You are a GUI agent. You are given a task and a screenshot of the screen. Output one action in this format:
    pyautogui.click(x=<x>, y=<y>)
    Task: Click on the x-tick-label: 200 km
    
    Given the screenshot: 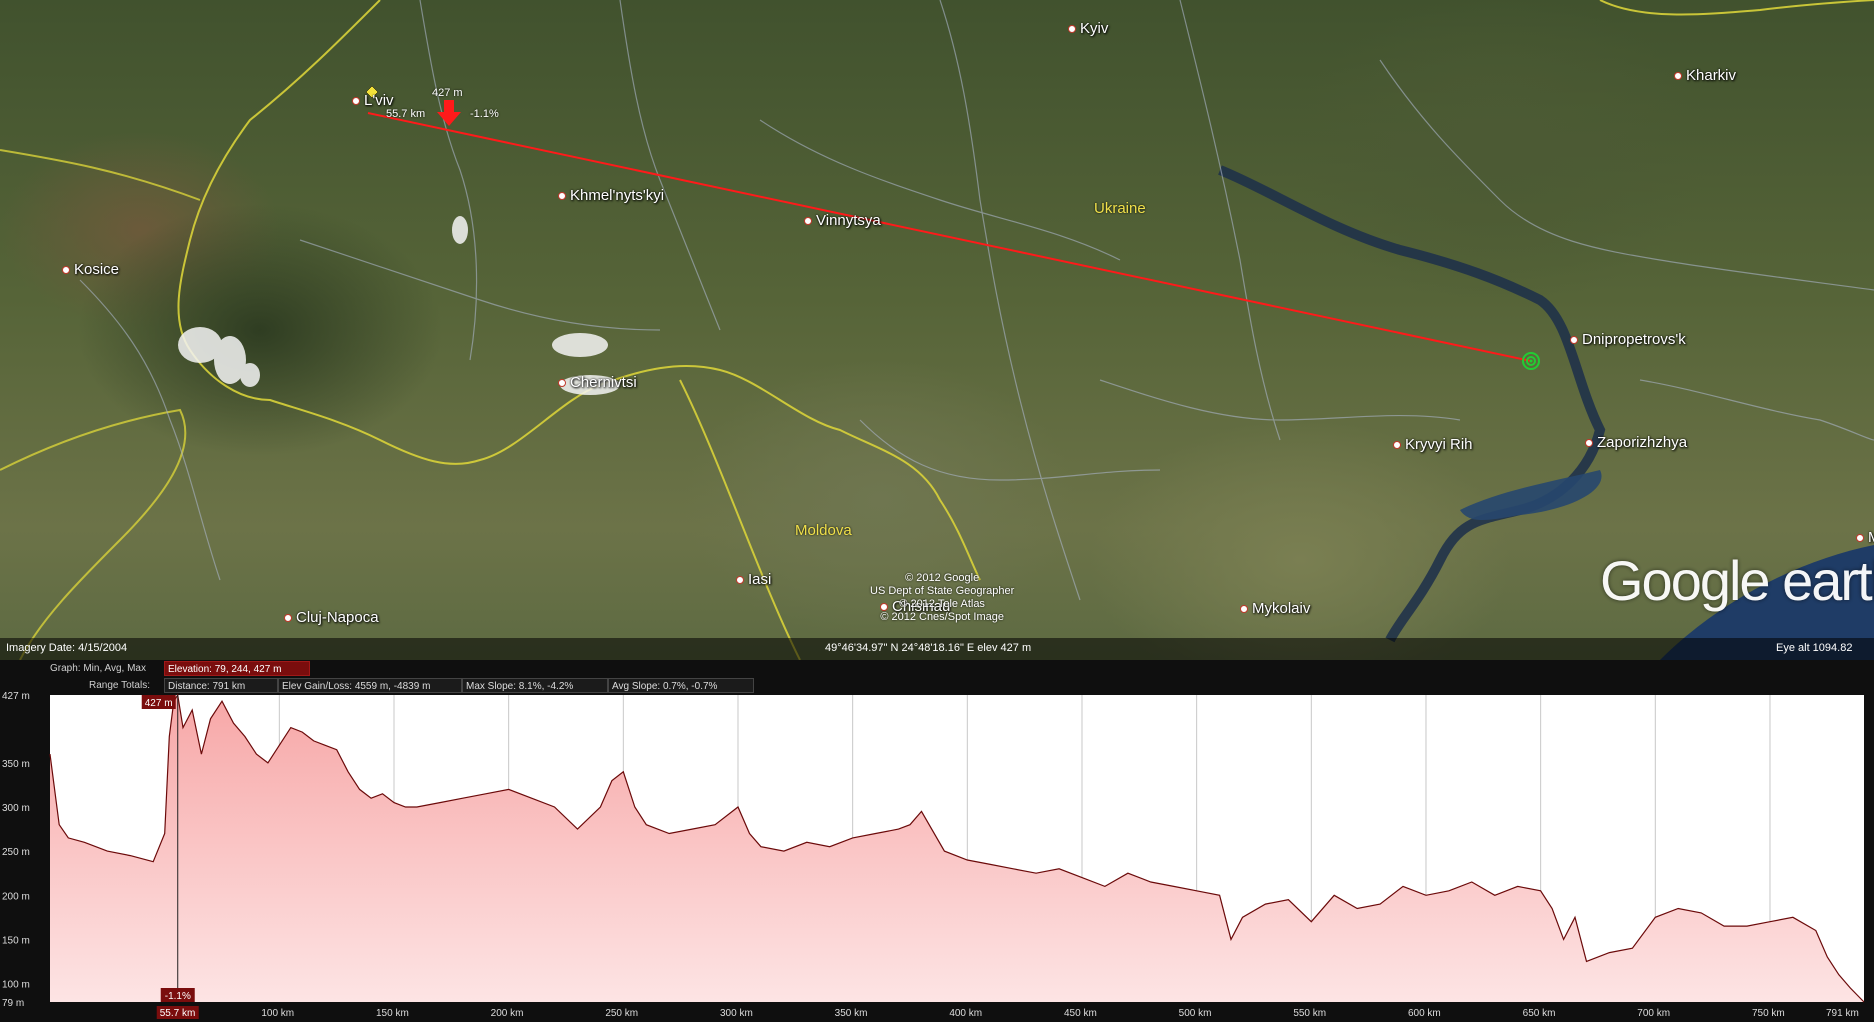 What is the action you would take?
    pyautogui.click(x=507, y=1013)
    